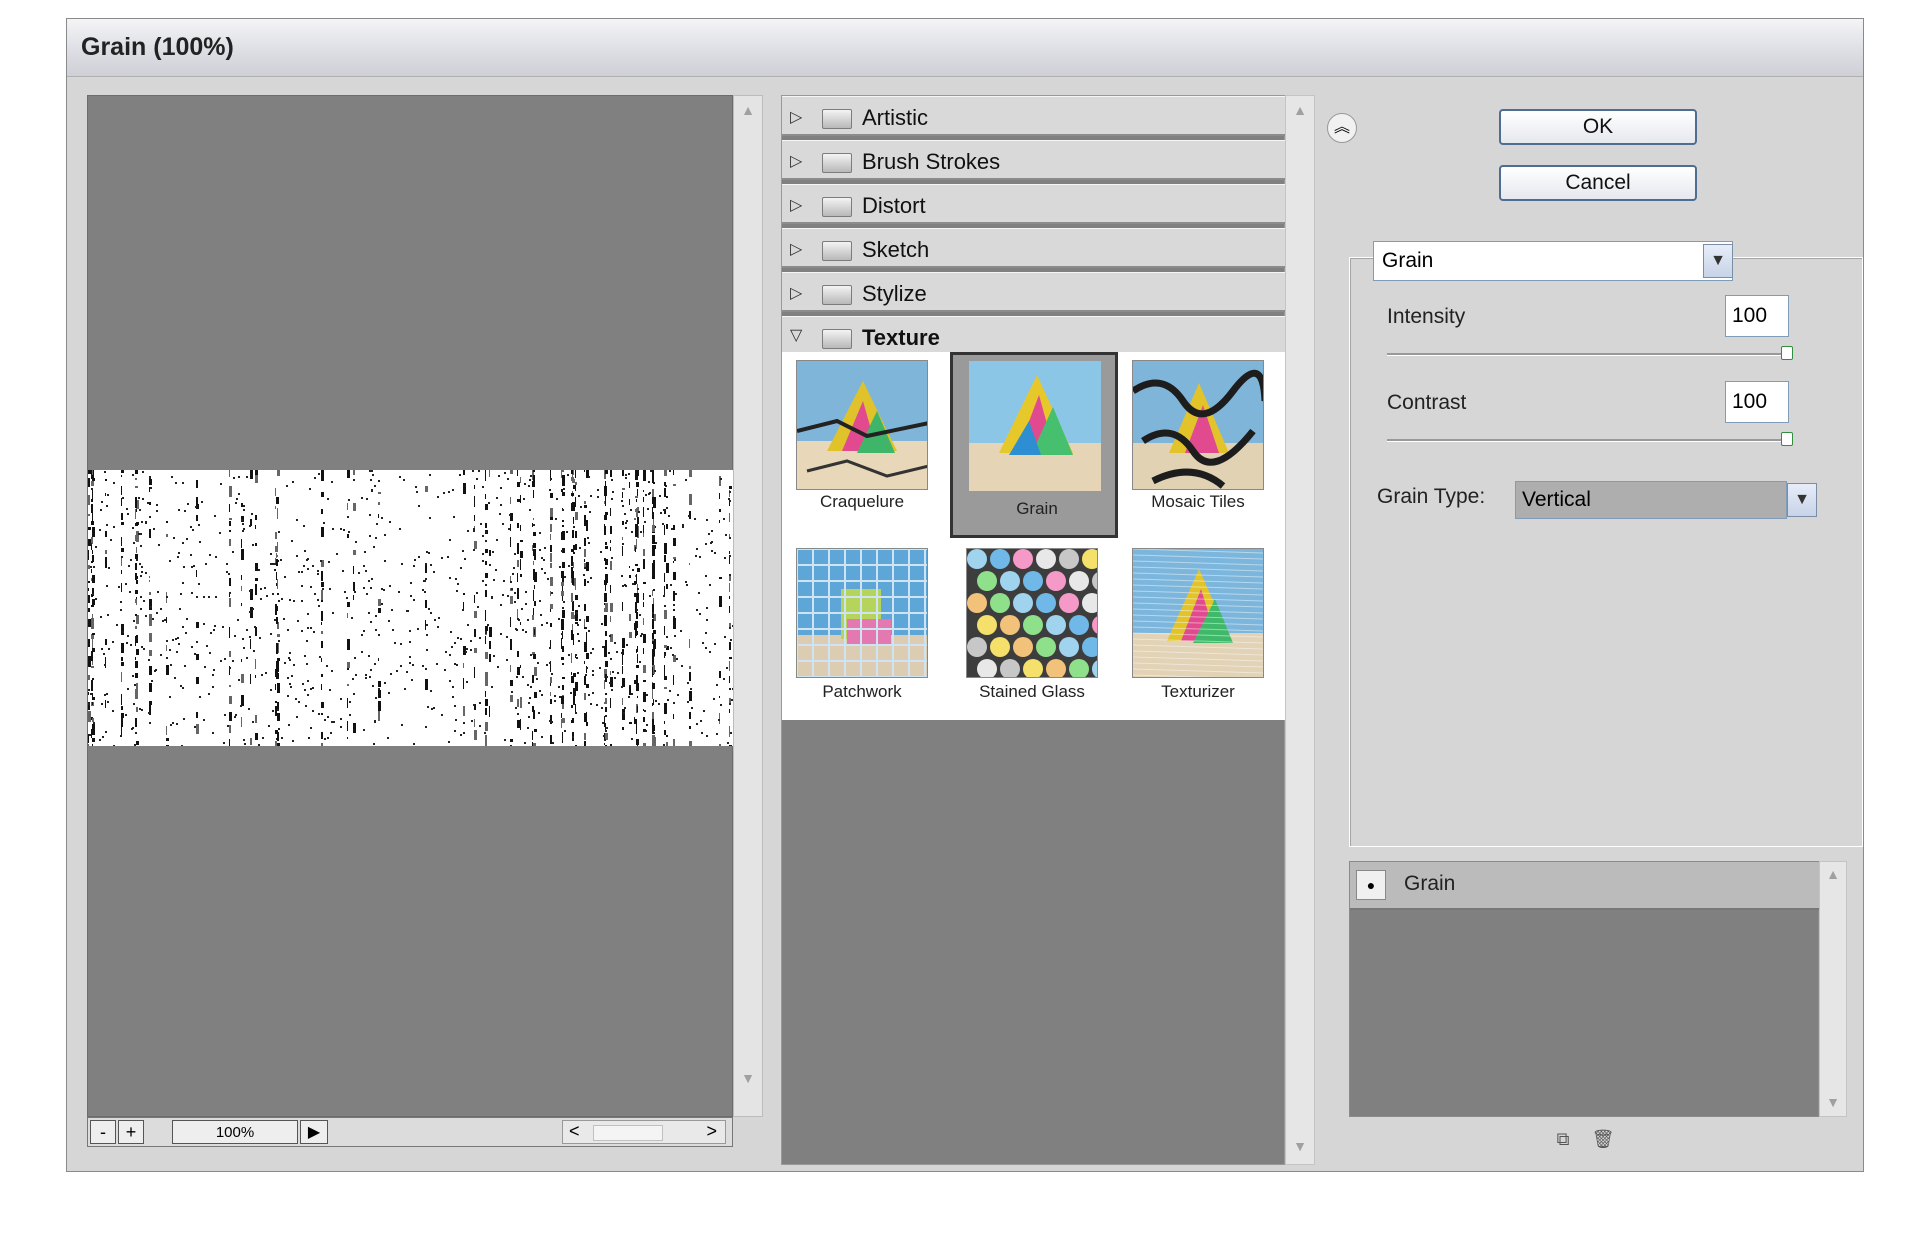  I want to click on folder-artistic: ▷ Artistic, so click(1034, 116).